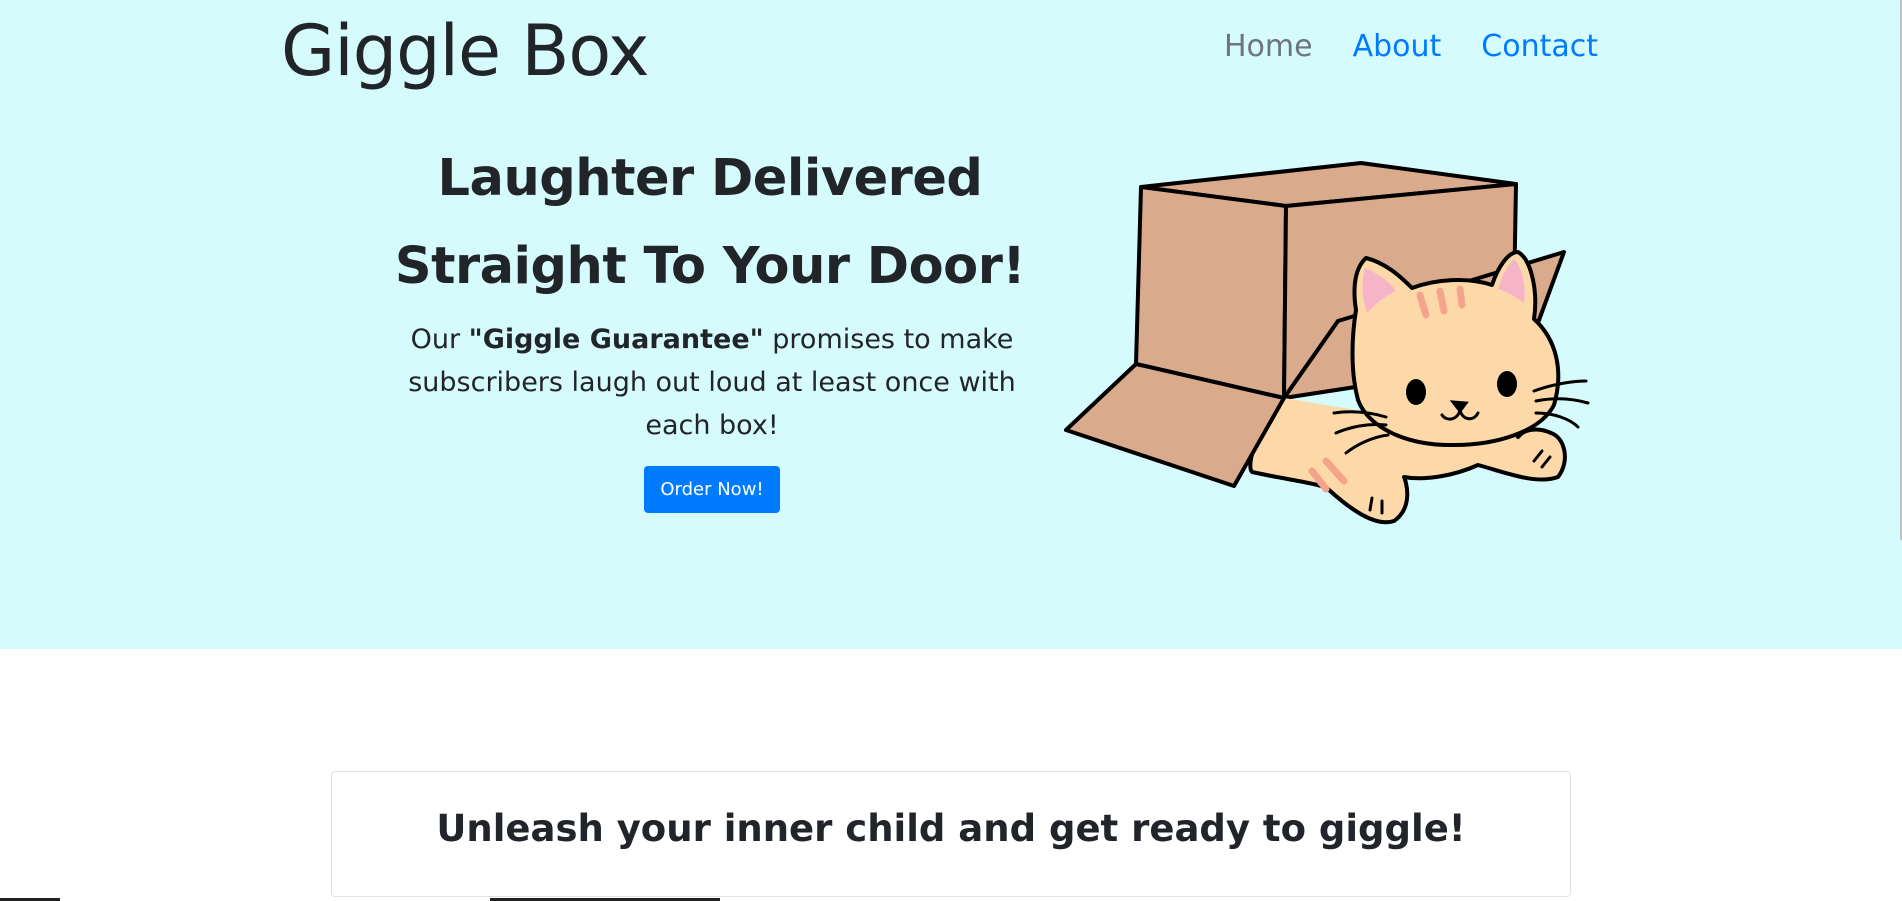 The width and height of the screenshot is (1902, 901). Describe the element at coordinates (1539, 47) in the screenshot. I see `nav-link-contact: Contact` at that location.